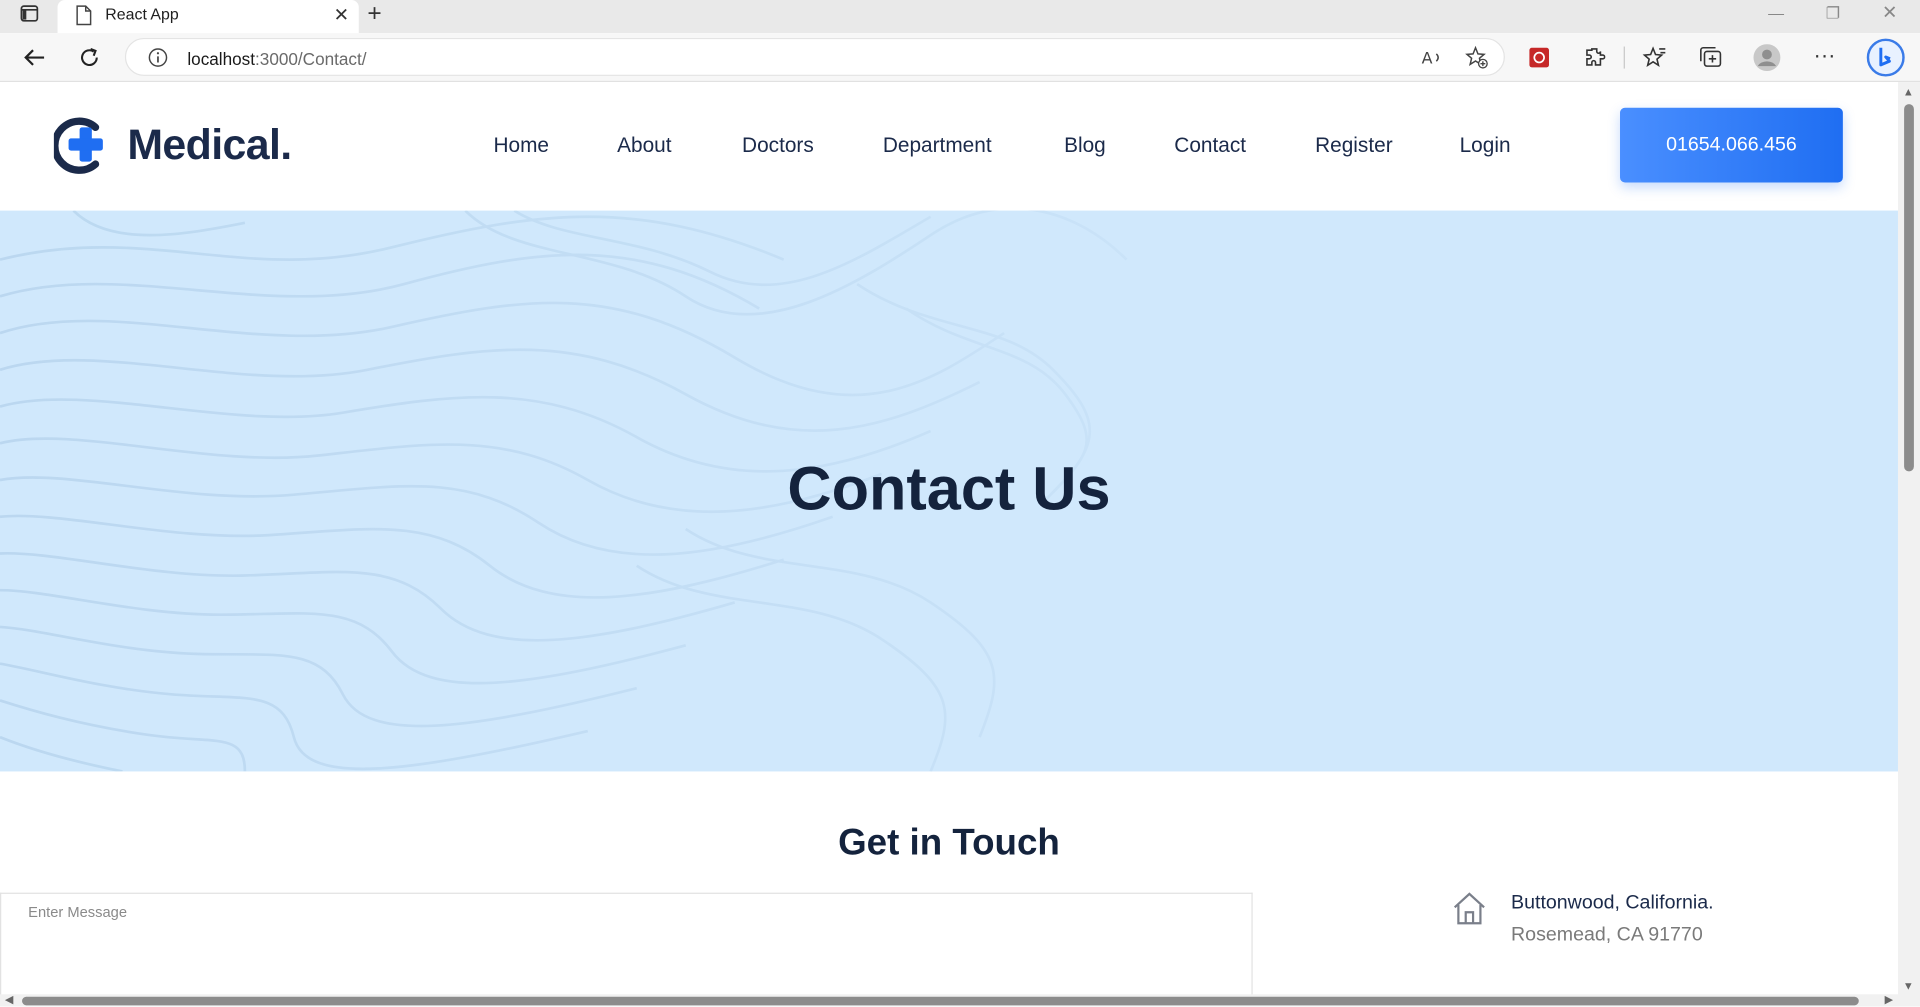 This screenshot has height=1007, width=1920. What do you see at coordinates (1776, 13) in the screenshot?
I see `minimize-icon: —` at bounding box center [1776, 13].